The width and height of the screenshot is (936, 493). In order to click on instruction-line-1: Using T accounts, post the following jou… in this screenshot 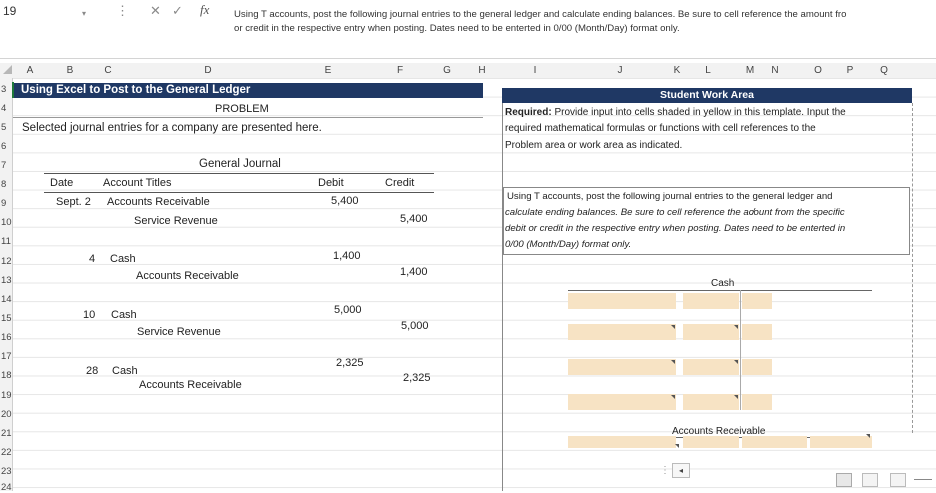, I will do `click(670, 196)`.